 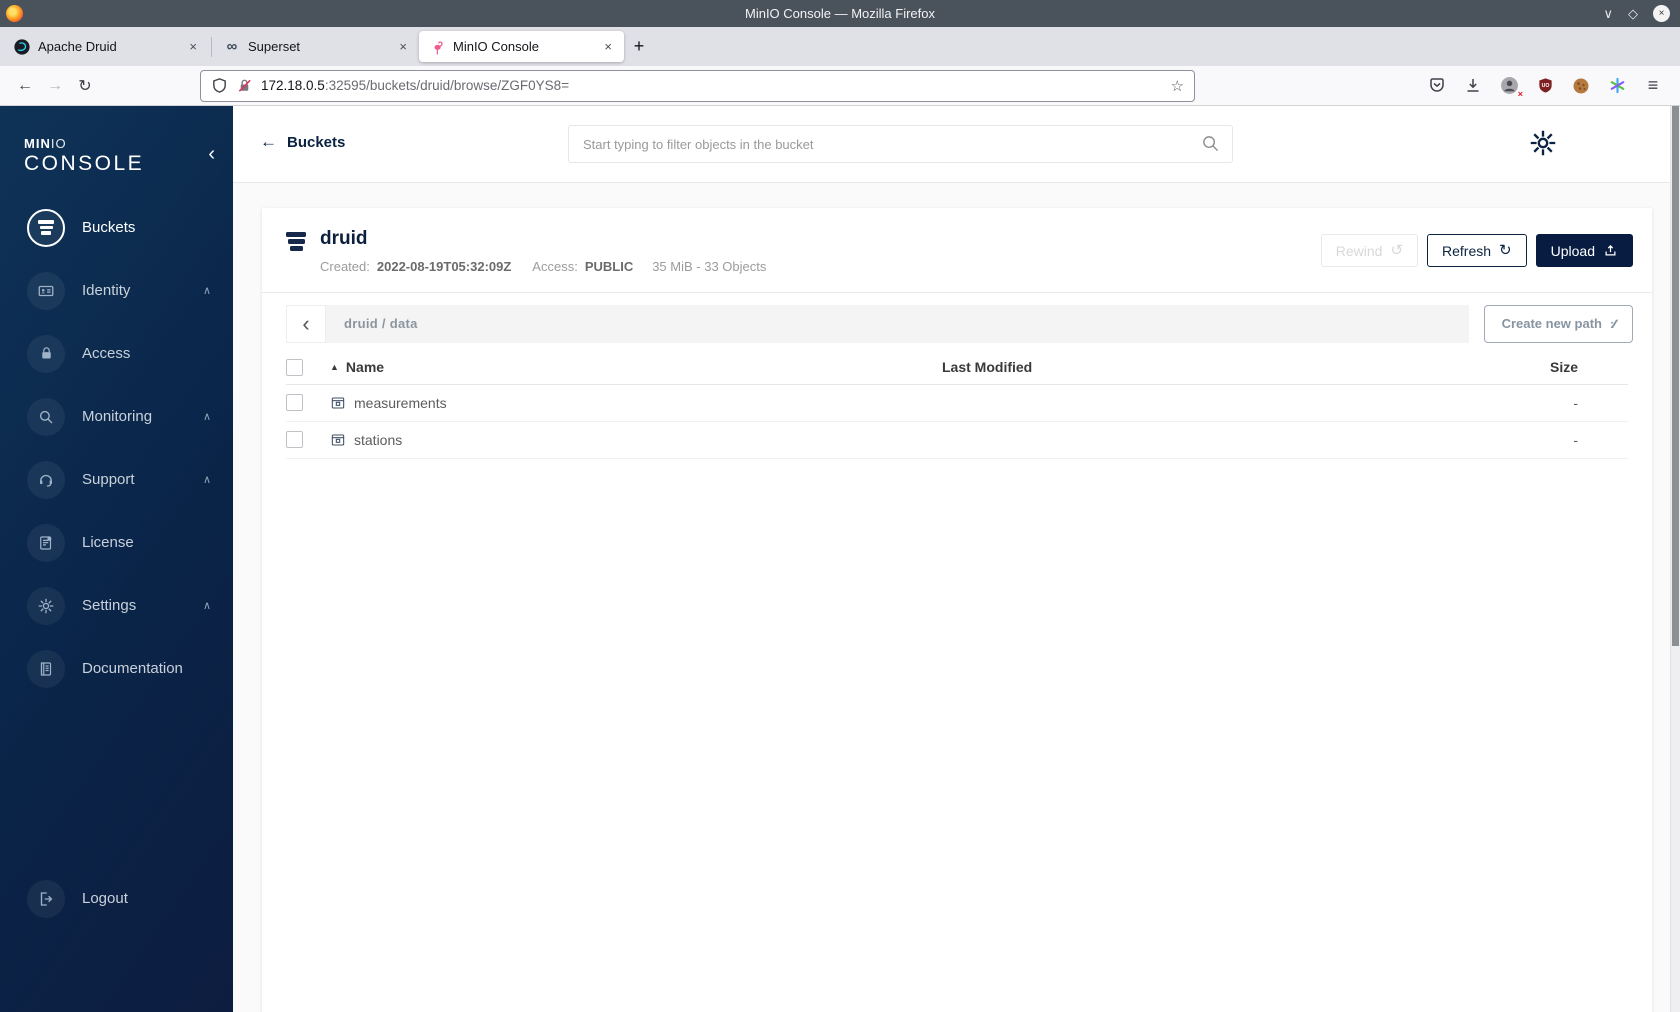 What do you see at coordinates (1543, 143) in the screenshot?
I see `console-settings-gear-icon` at bounding box center [1543, 143].